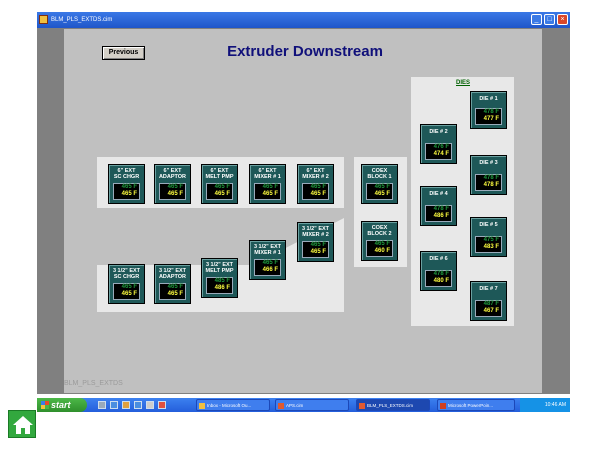 This screenshot has height=450, width=600. I want to click on screen-name-label: BLM_PLS_EXTDS, so click(93, 383).